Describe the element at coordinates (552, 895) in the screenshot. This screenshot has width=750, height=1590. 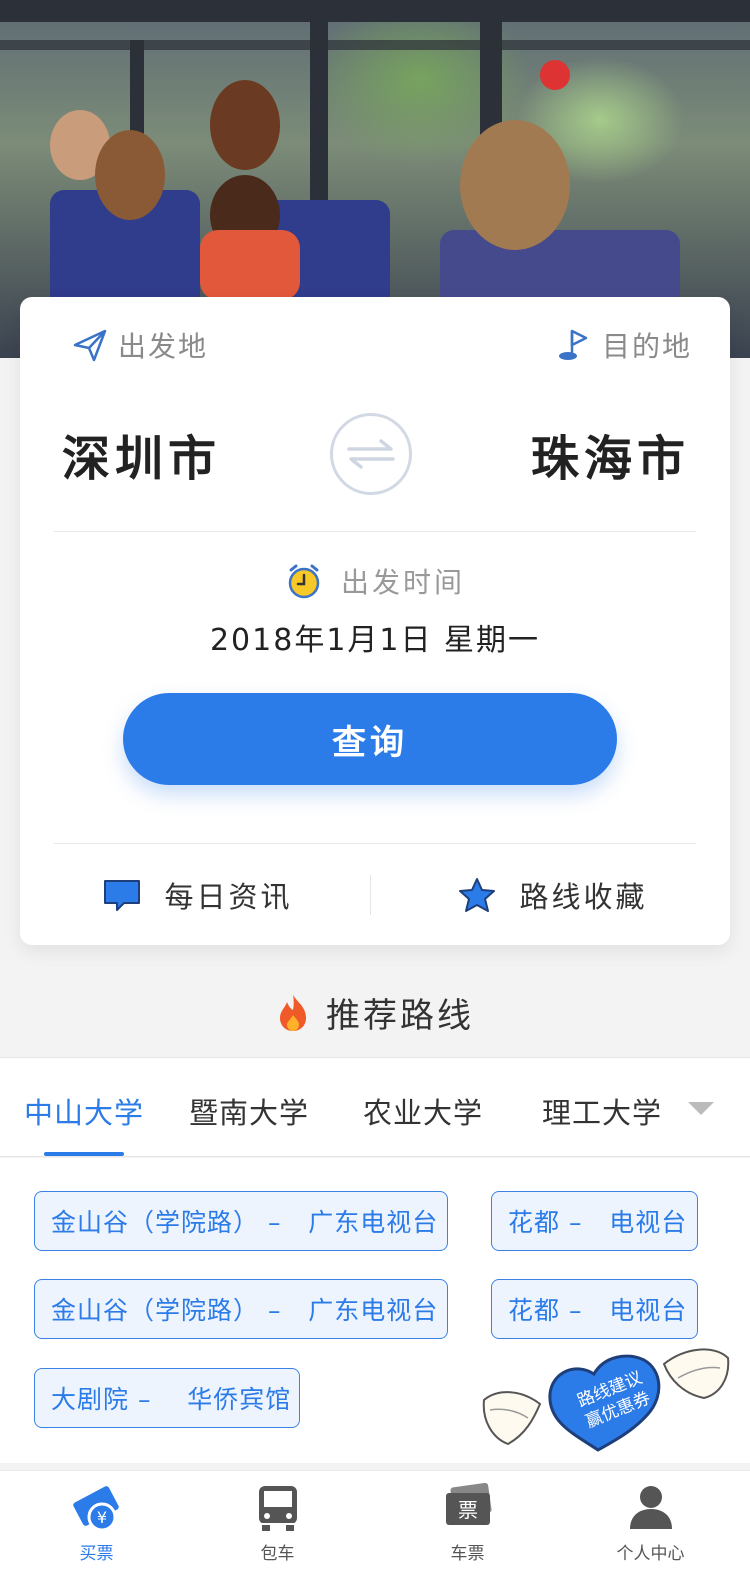
I see `route-favorites-link: 路线收藏` at that location.